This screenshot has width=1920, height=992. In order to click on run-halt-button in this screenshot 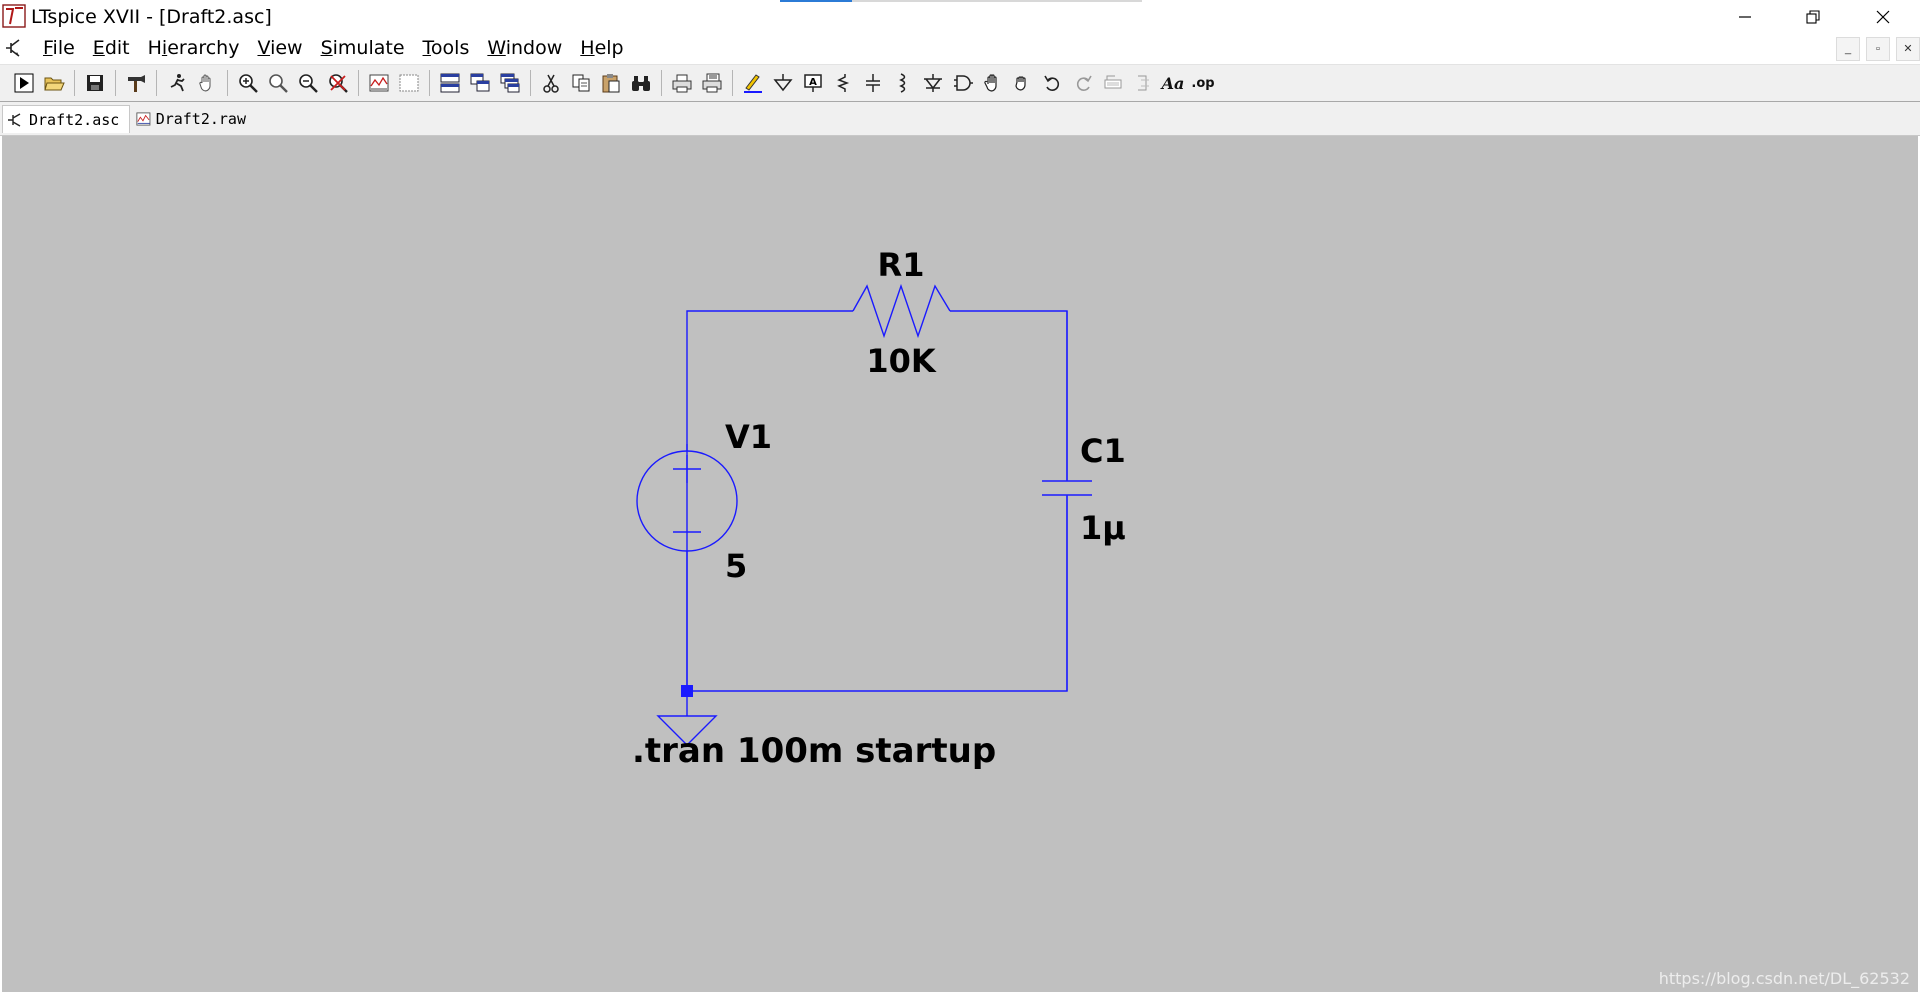, I will do `click(177, 83)`.